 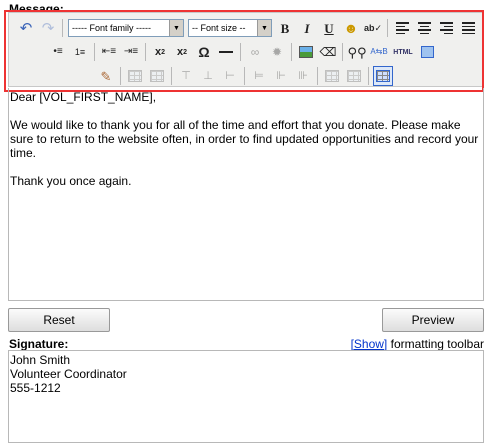 I want to click on align-center-icon, so click(x=424, y=28).